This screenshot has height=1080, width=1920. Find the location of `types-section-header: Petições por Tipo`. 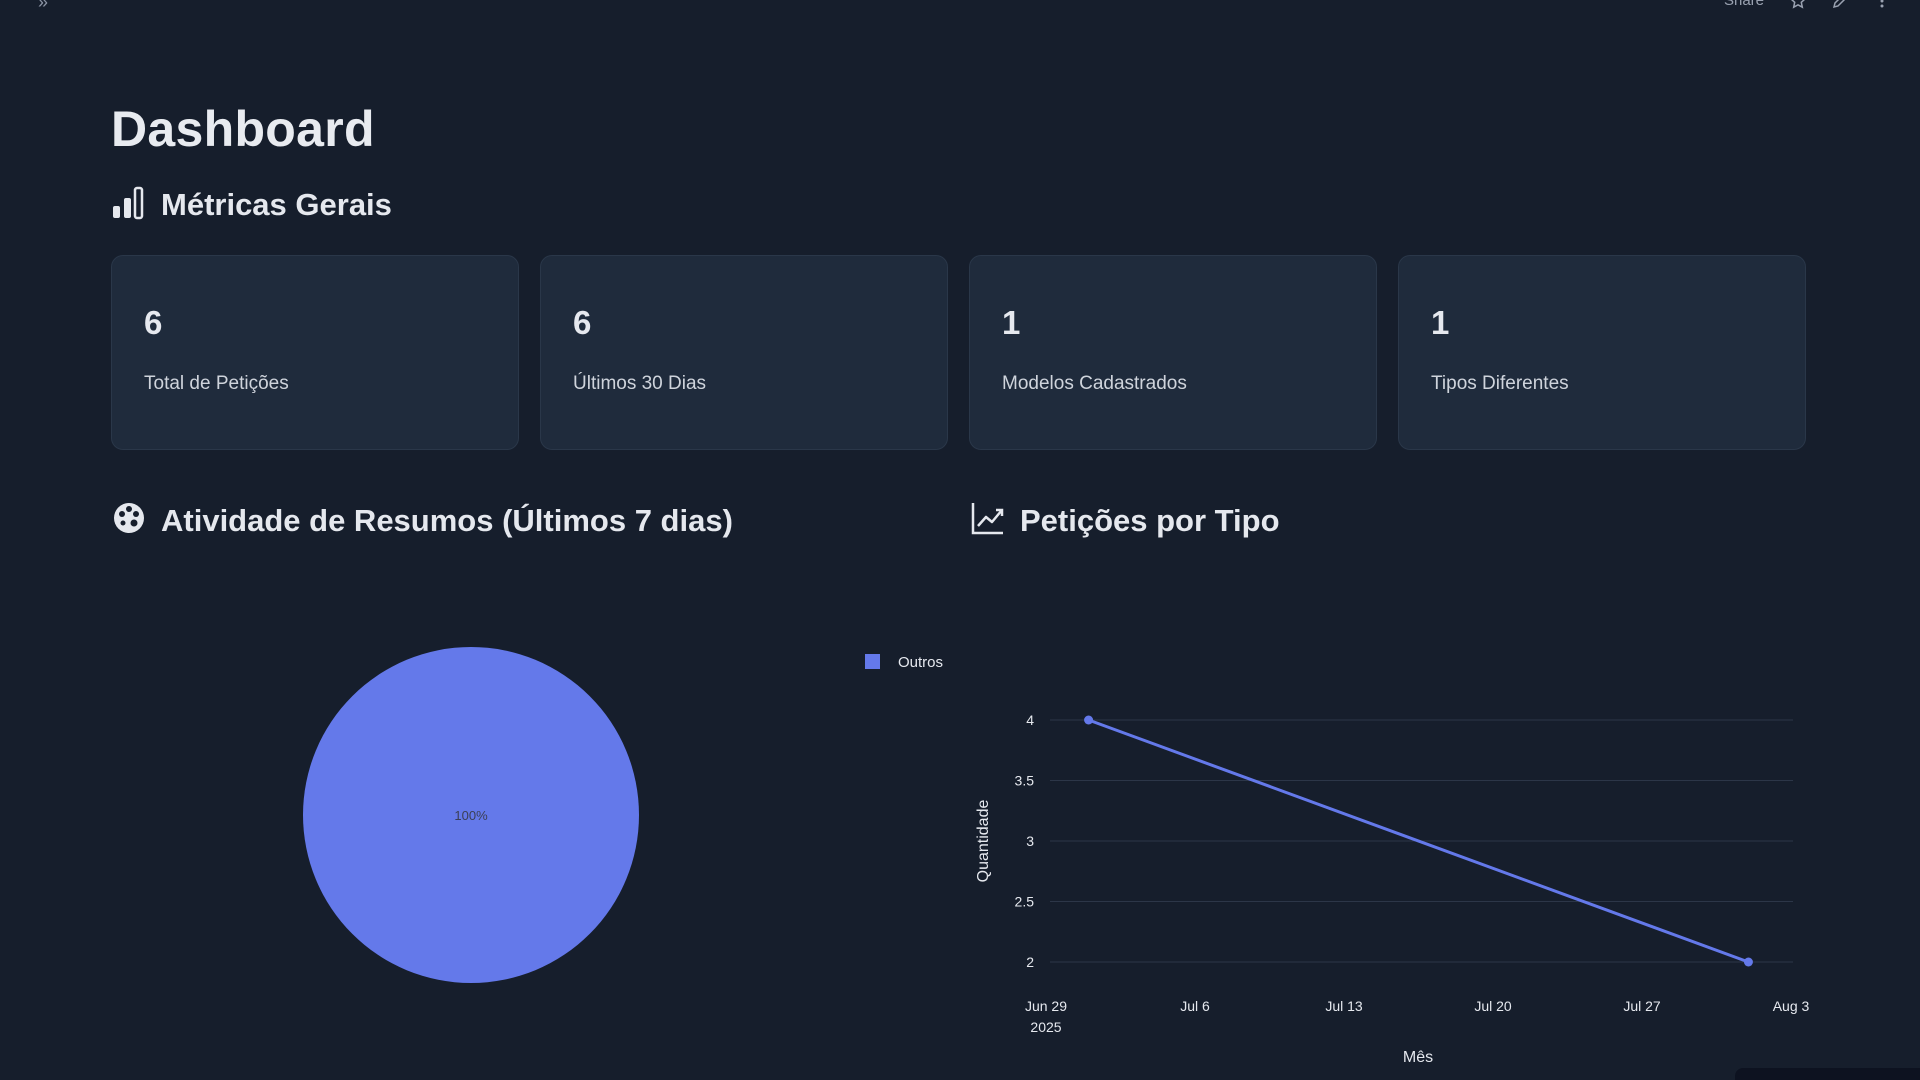

types-section-header: Petições por Tipo is located at coordinates (1125, 520).